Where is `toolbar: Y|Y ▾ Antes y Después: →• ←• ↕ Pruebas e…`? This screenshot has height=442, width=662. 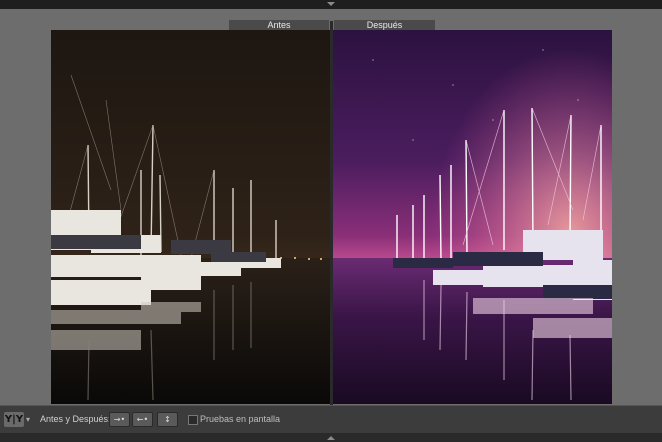
toolbar: Y|Y ▾ Antes y Después: →• ←• ↕ Pruebas e… is located at coordinates (331, 419).